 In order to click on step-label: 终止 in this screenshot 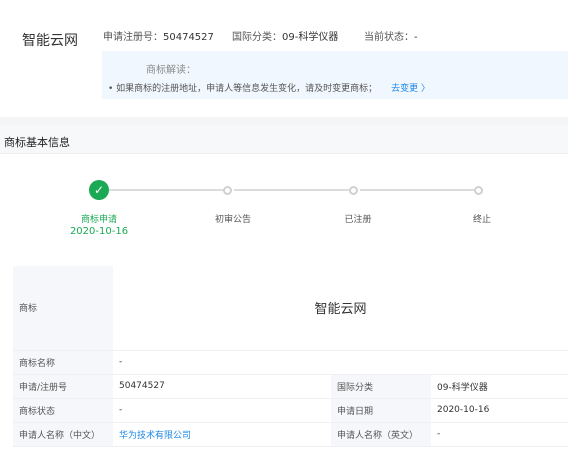, I will do `click(481, 220)`.